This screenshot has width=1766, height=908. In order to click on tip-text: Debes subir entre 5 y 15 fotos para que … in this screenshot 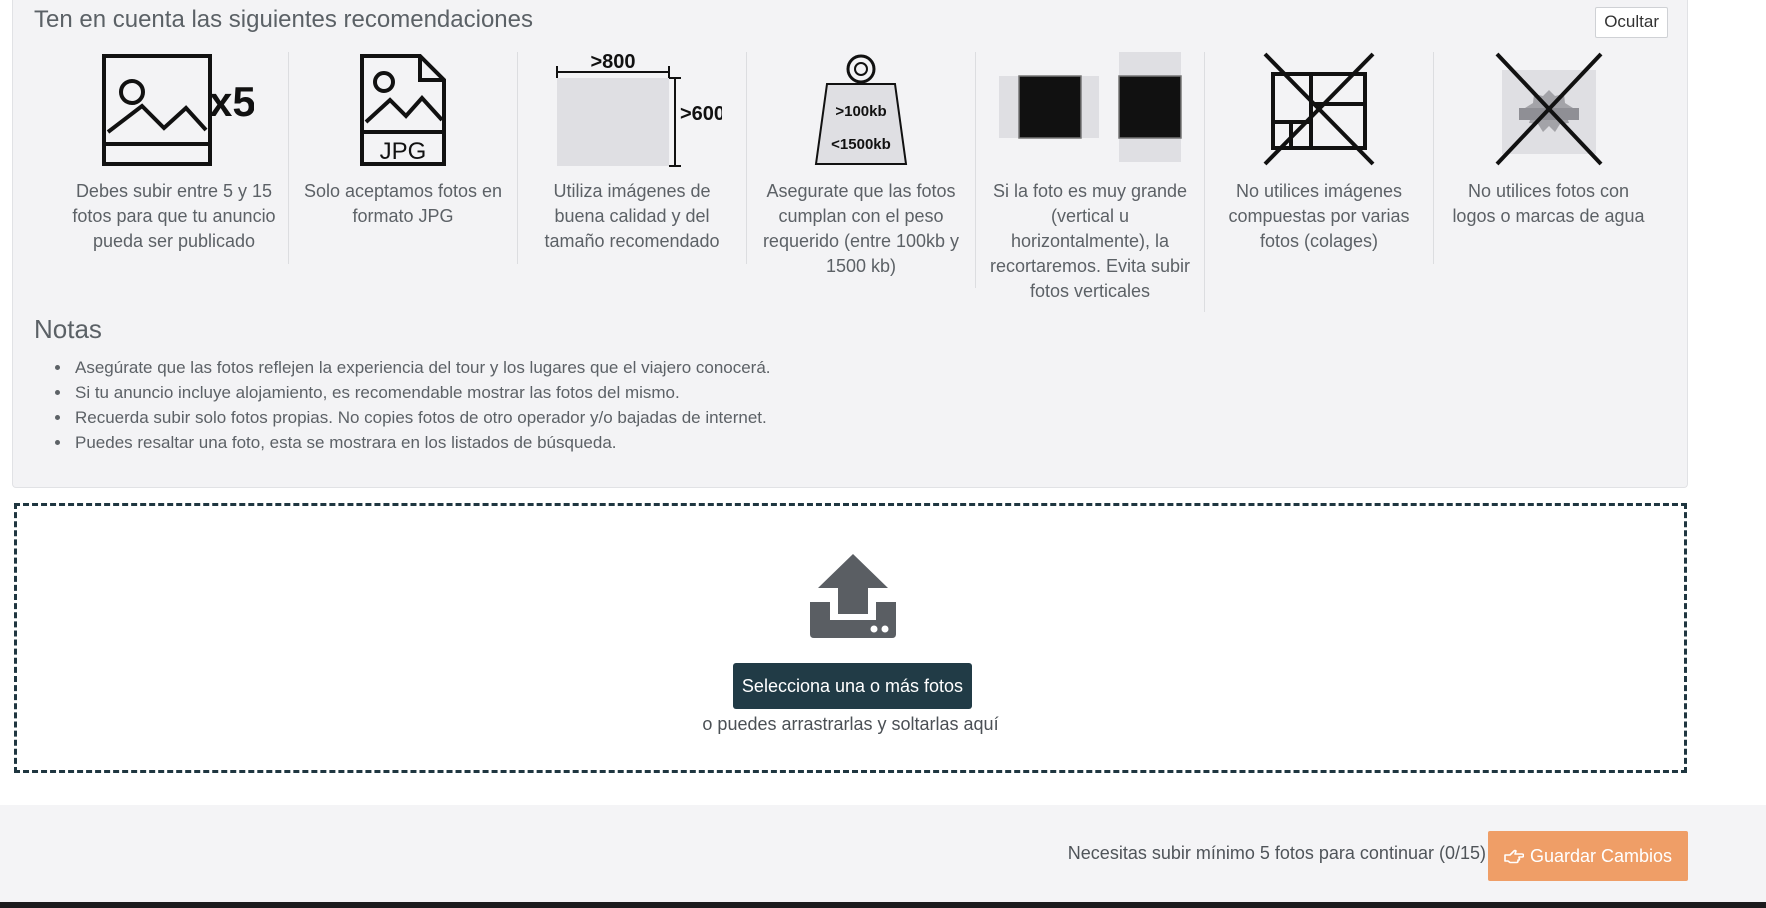, I will do `click(174, 216)`.